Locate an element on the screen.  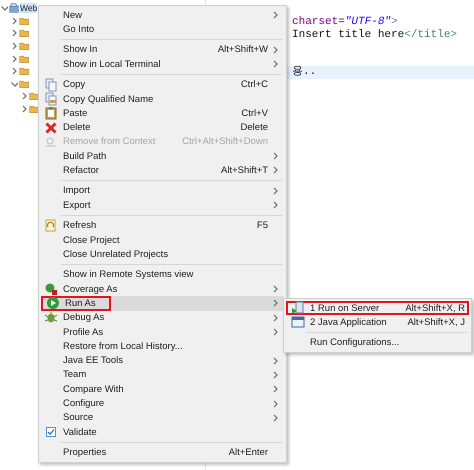
menu-item: Debug As is located at coordinates (162, 317).